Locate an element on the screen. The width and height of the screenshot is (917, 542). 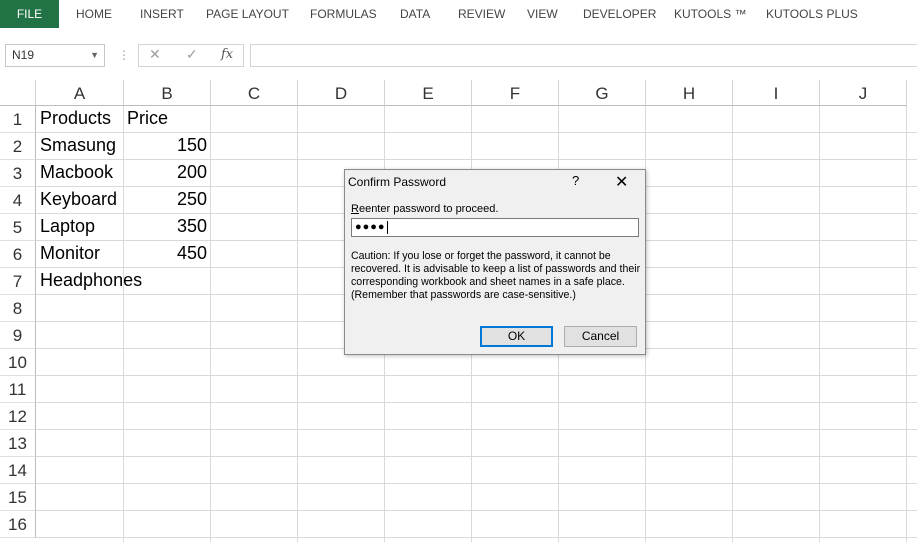
dialog-title: Confirm Password is located at coordinates (397, 182).